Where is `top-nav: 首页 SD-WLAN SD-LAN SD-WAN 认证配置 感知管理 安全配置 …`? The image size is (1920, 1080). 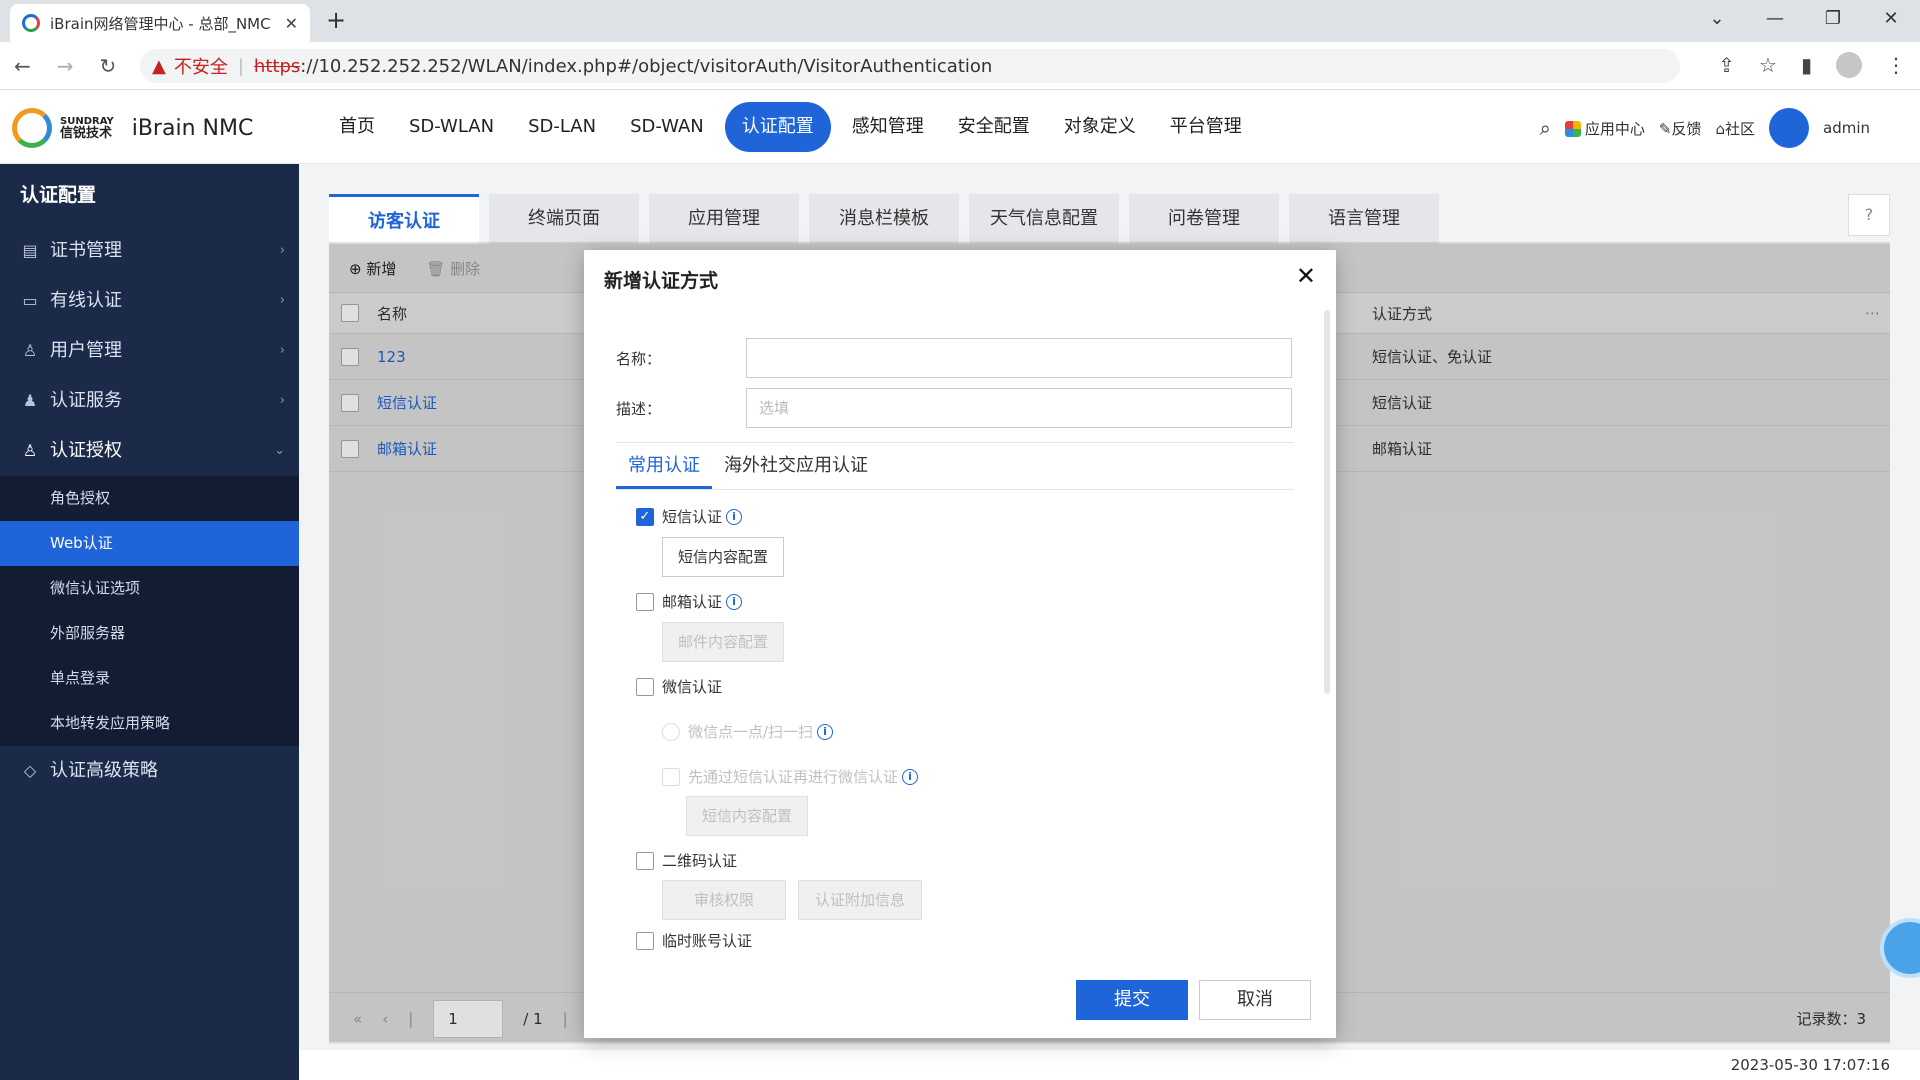
top-nav: 首页 SD-WLAN SD-LAN SD-WAN 认证配置 感知管理 安全配置 … is located at coordinates (790, 127).